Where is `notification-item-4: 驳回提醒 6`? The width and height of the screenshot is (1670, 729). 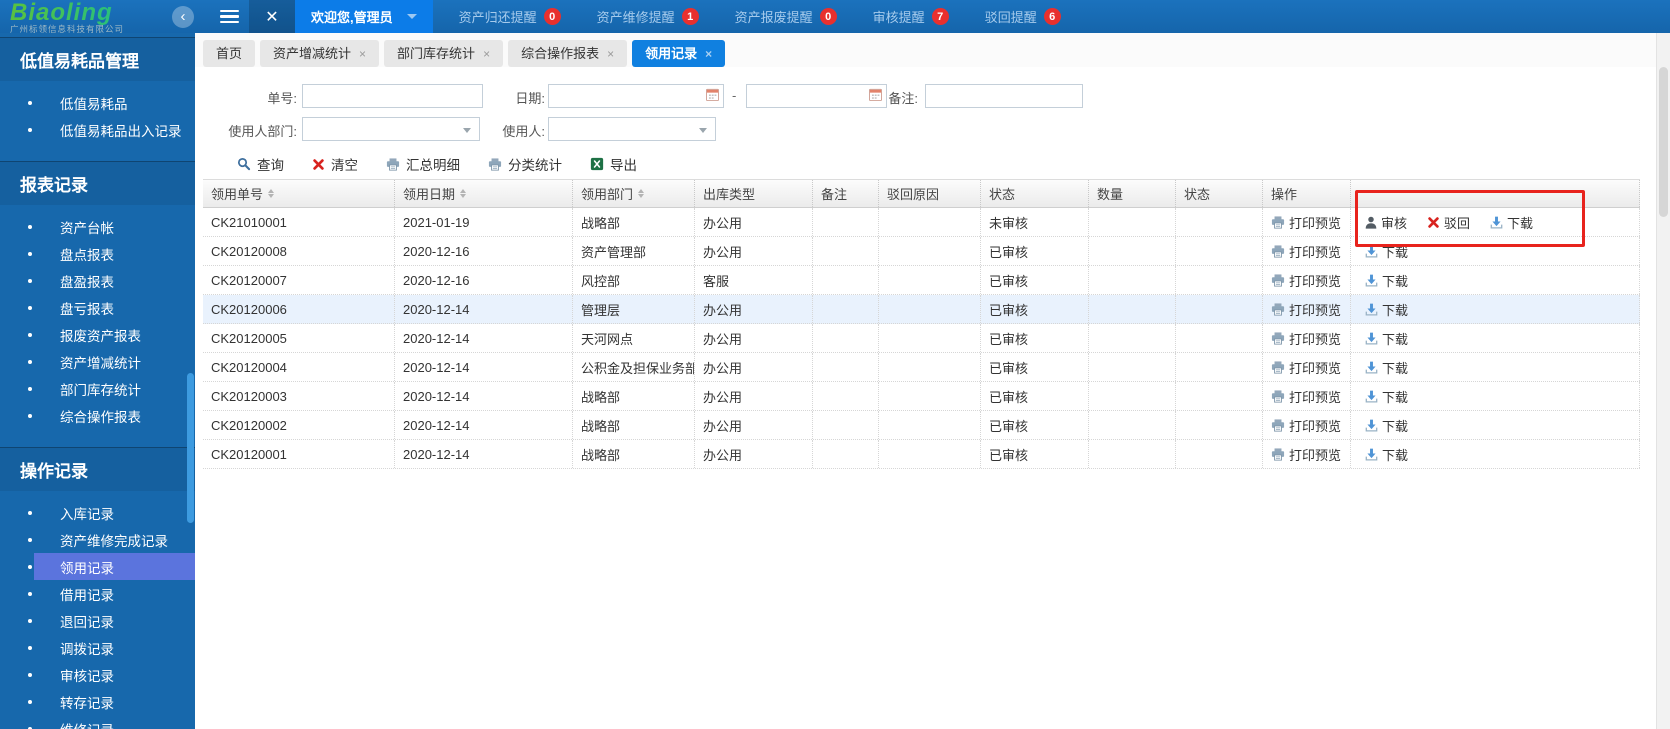 notification-item-4: 驳回提醒 6 is located at coordinates (1023, 16).